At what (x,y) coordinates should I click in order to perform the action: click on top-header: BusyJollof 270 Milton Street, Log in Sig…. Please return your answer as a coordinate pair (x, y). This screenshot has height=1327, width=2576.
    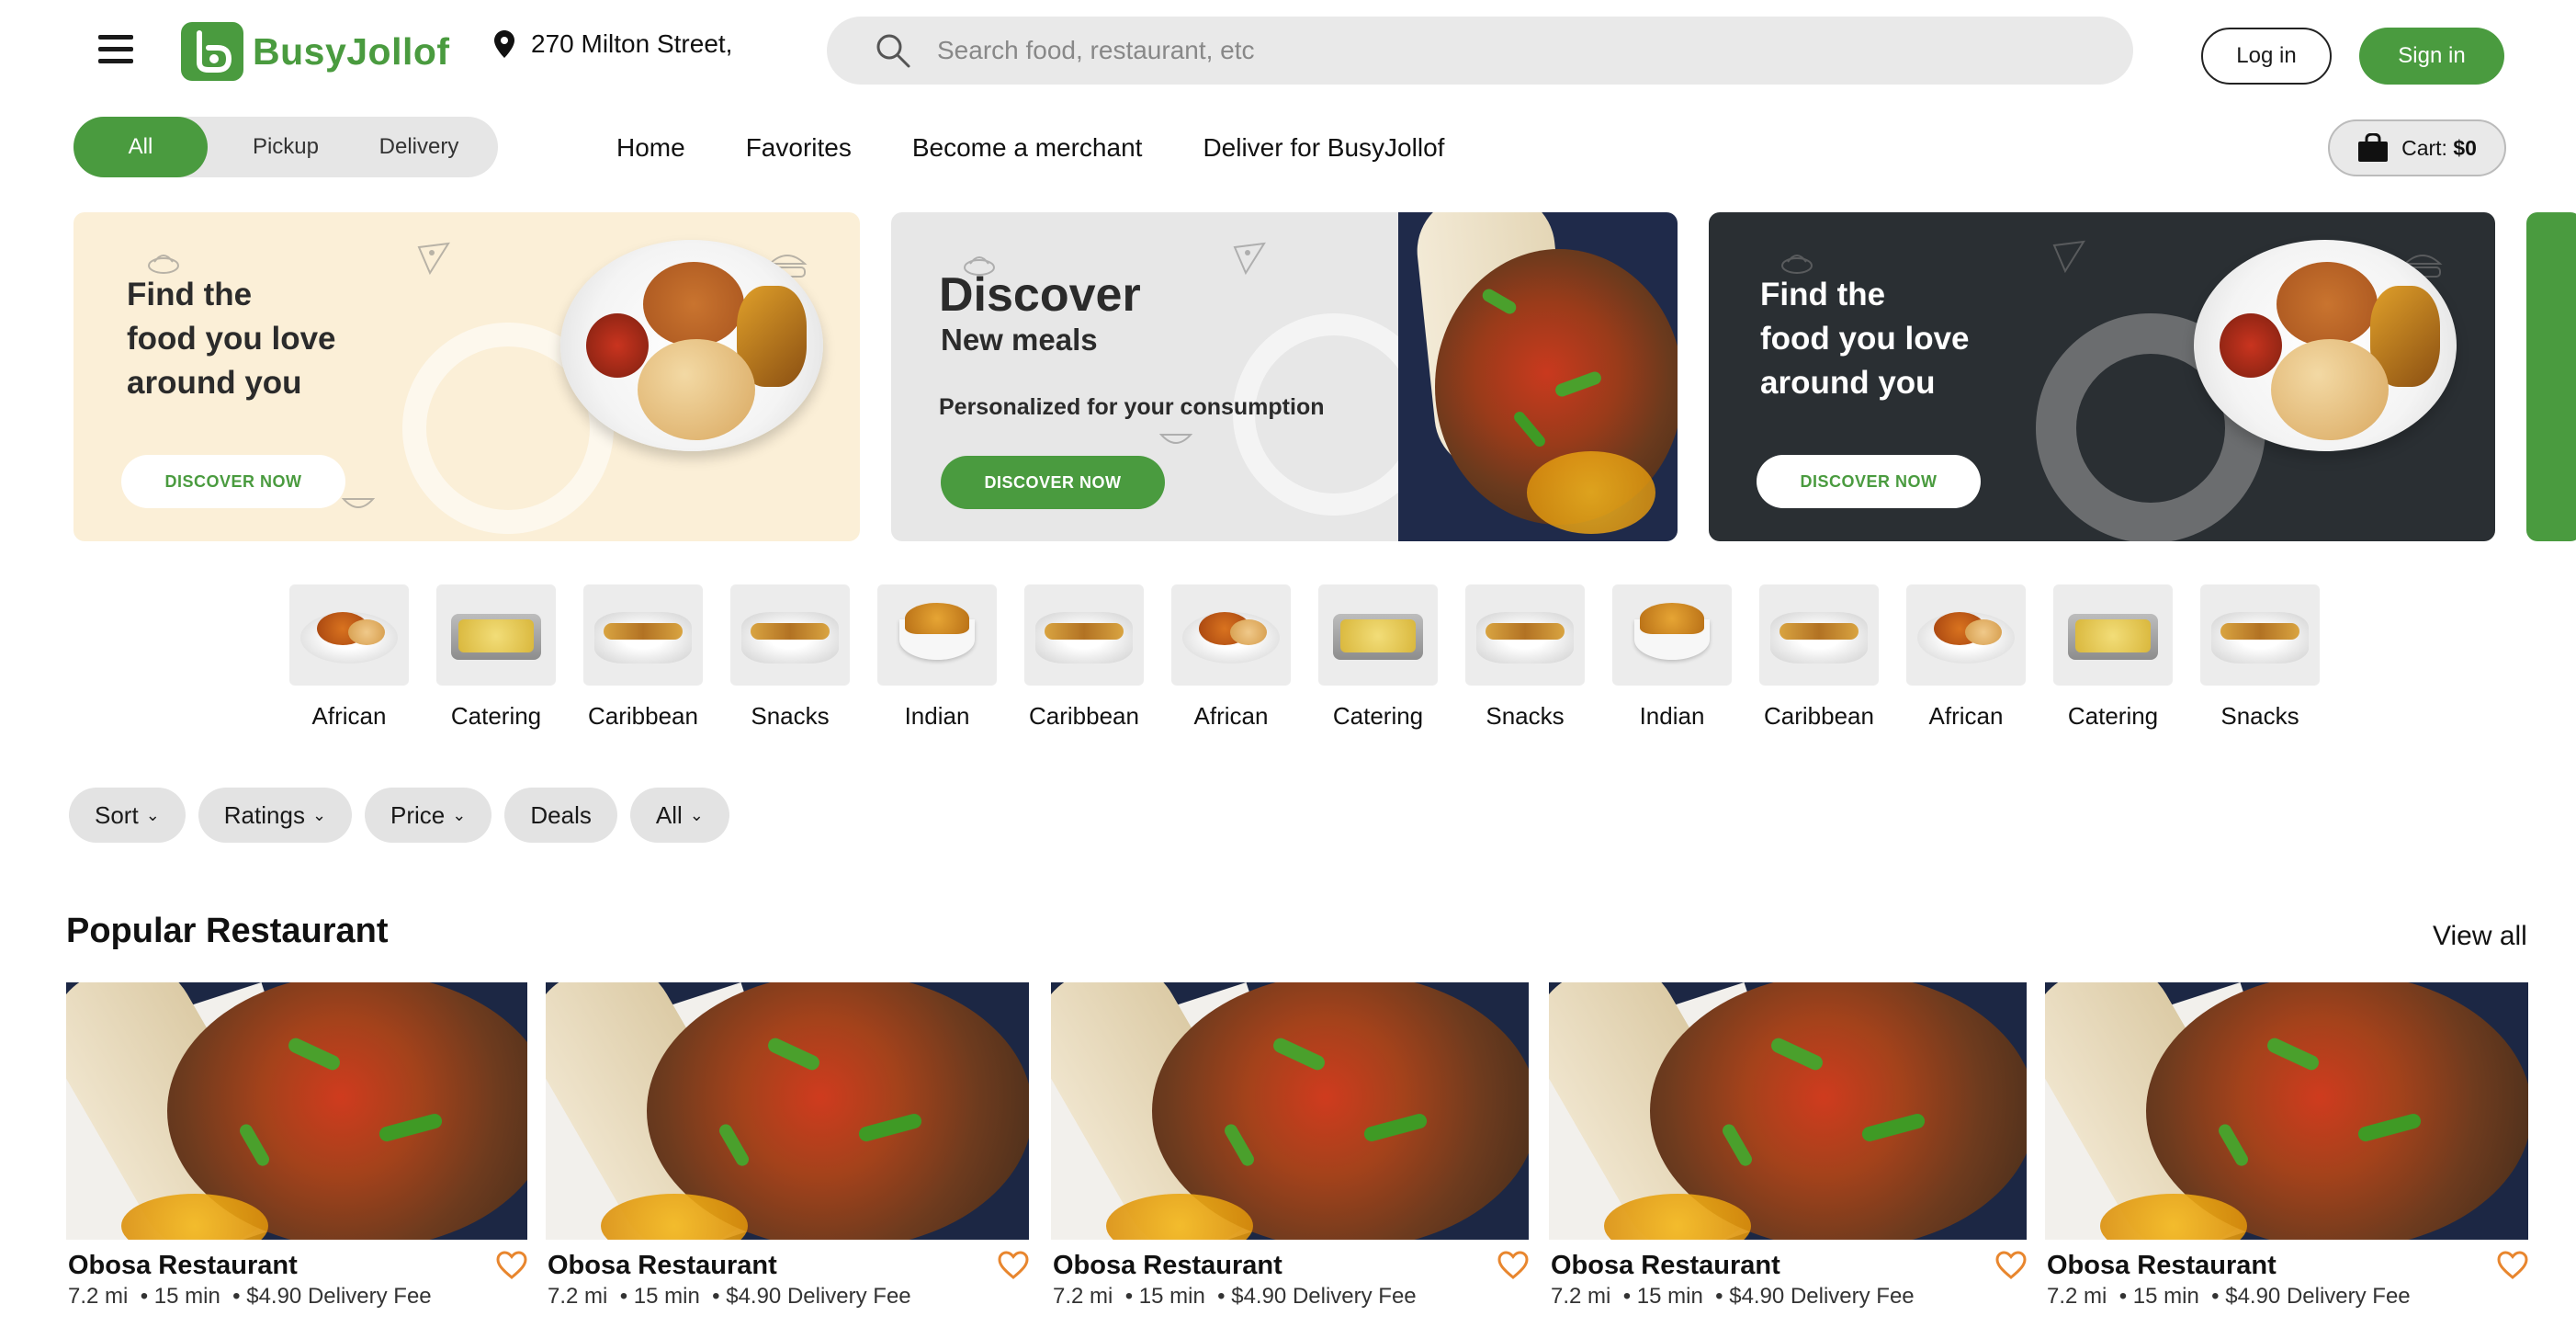
    Looking at the image, I should click on (1288, 53).